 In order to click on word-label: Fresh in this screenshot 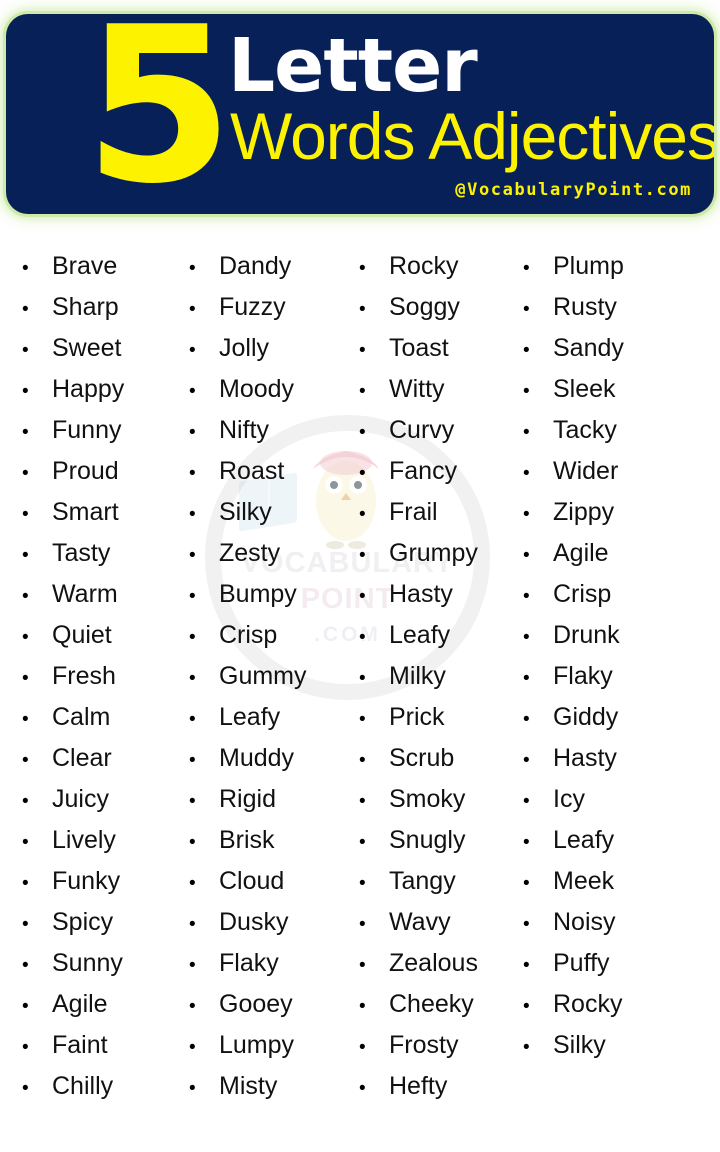, I will do `click(84, 676)`.